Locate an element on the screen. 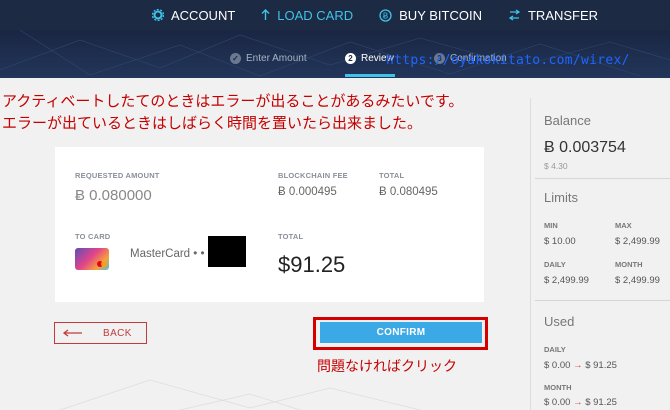 The width and height of the screenshot is (670, 410). limit-min-label: MIN is located at coordinates (551, 225).